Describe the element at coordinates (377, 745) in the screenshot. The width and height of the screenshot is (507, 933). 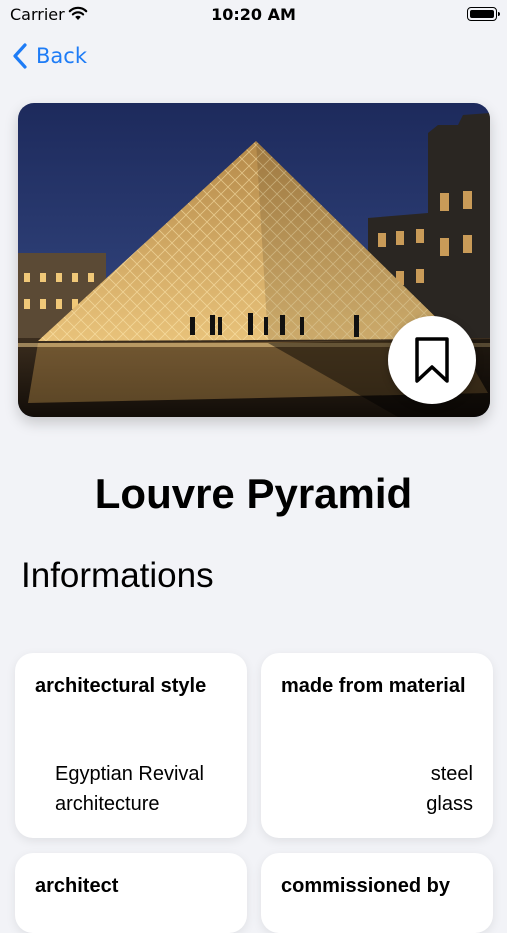
I see `info-card-made-from-material: made from material steel glass` at that location.